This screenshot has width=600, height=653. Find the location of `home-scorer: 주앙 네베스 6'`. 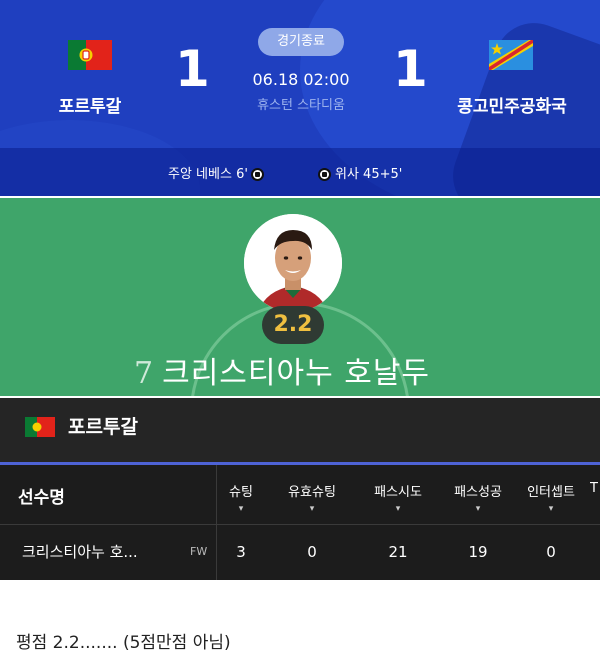

home-scorer: 주앙 네베스 6' is located at coordinates (216, 172).